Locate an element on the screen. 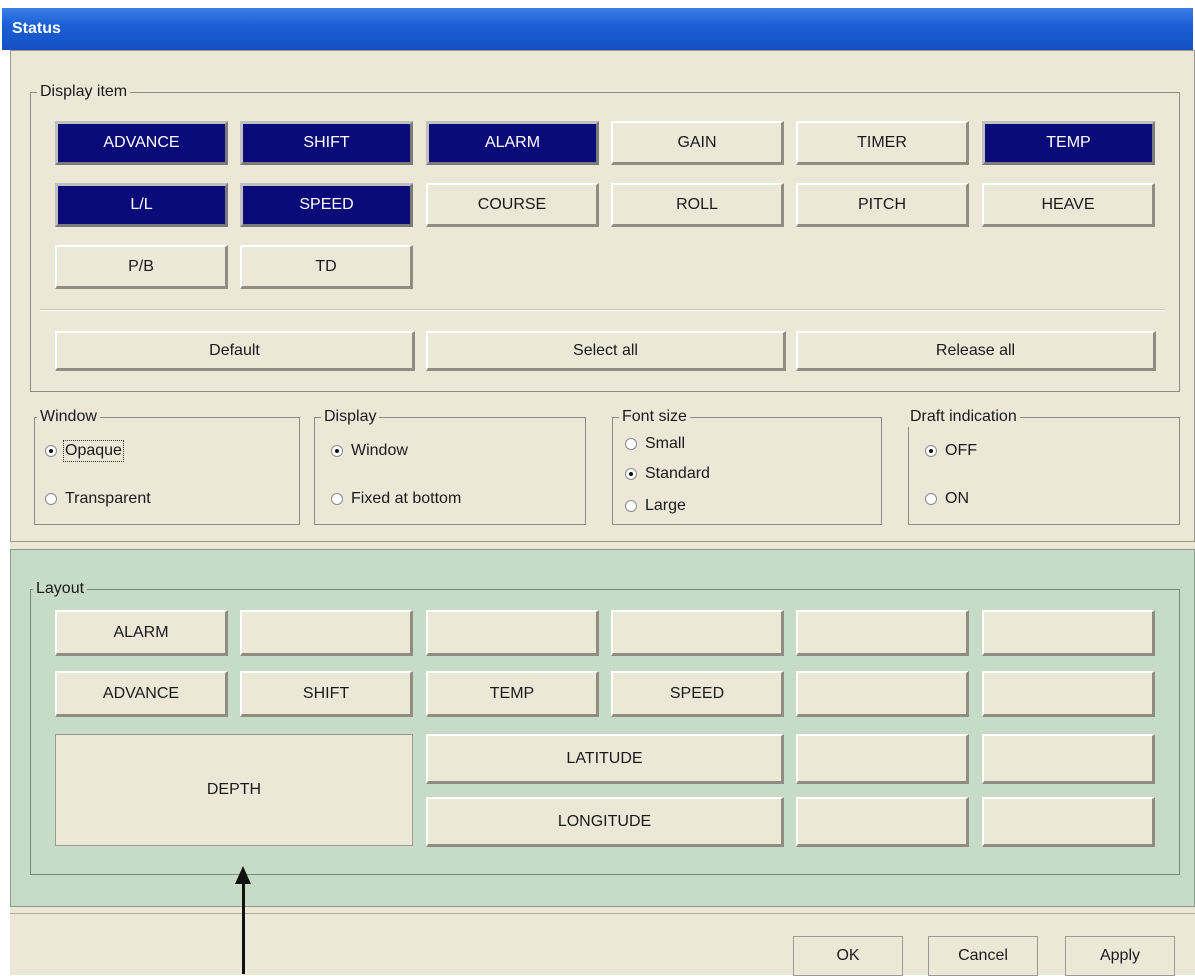 The height and width of the screenshot is (976, 1195). item-button-gain: GAIN is located at coordinates (697, 143).